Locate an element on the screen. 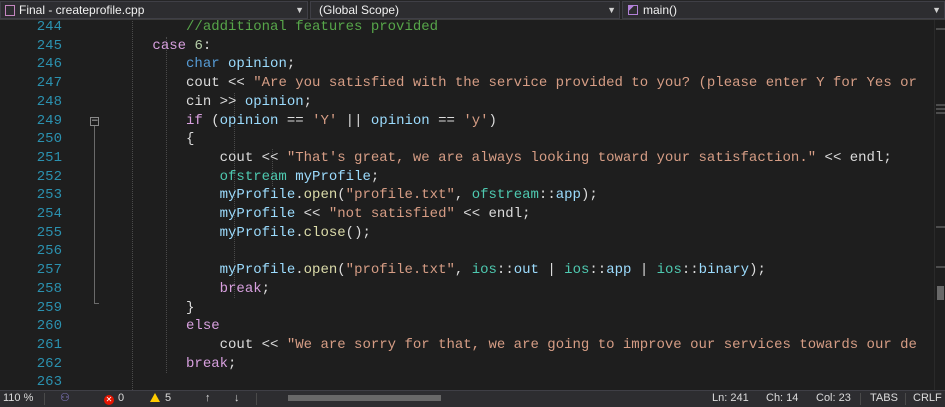  code-line: if (opinion == 'Y' || opinion == 'y') is located at coordinates (299, 121).